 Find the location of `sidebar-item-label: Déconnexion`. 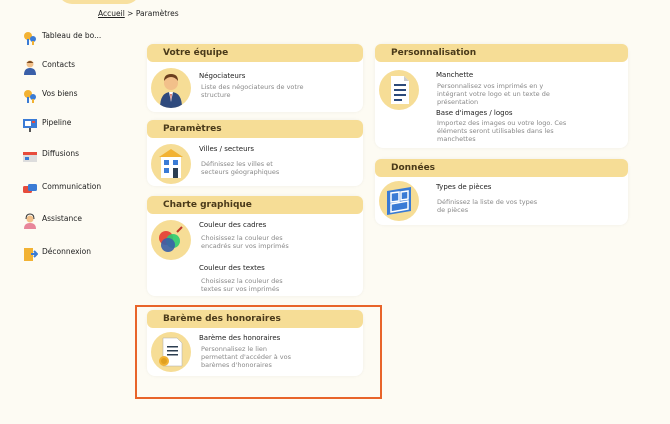

sidebar-item-label: Déconnexion is located at coordinates (66, 251).